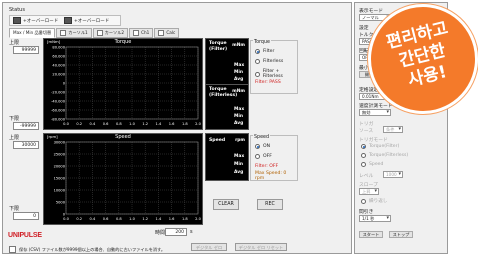 Image resolution: width=478 pixels, height=257 pixels. What do you see at coordinates (86, 20) in the screenshot?
I see `overload-indicator-2: +オーバーロード` at bounding box center [86, 20].